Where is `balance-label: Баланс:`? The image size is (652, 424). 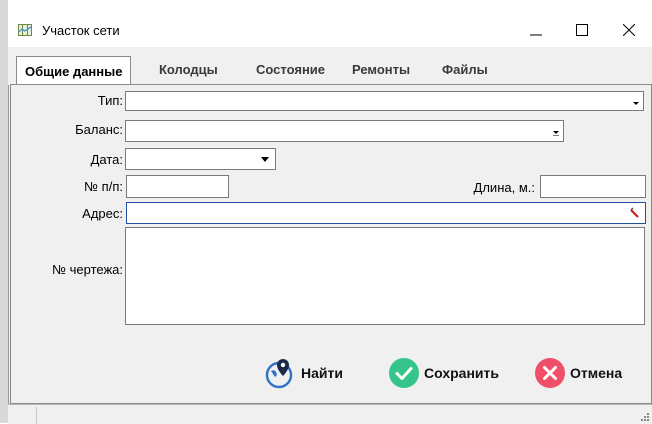 balance-label: Баланс: is located at coordinates (99, 129).